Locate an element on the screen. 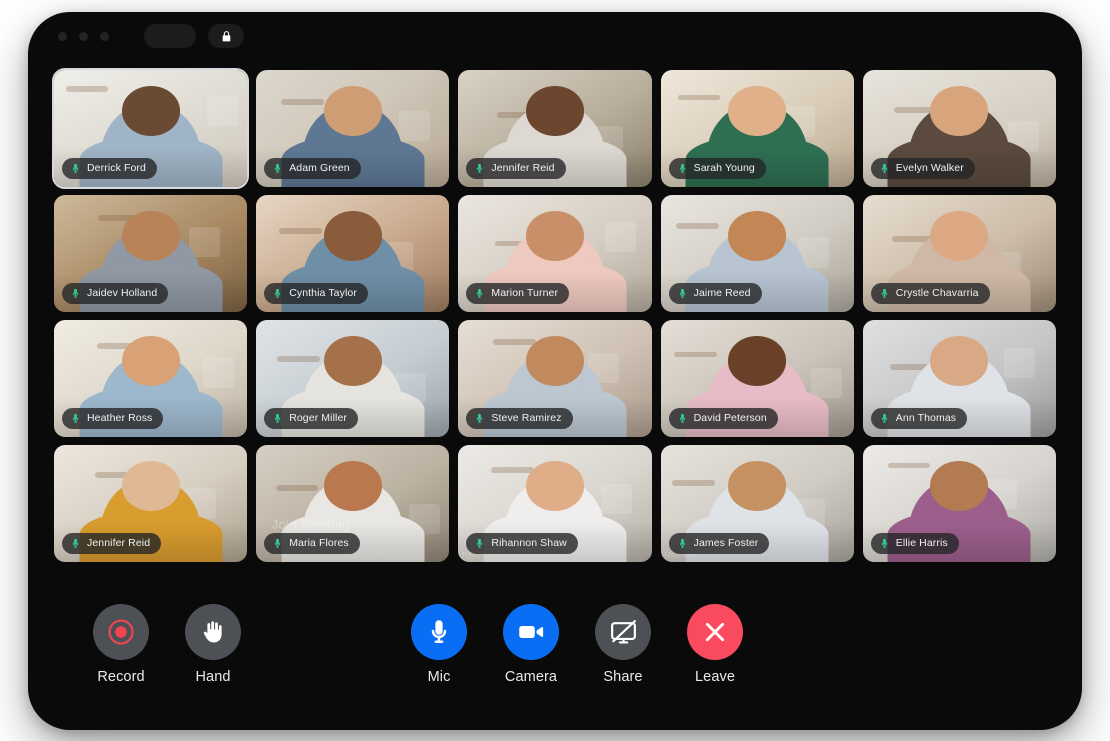 The image size is (1110, 741). participant-name-badge: Cynthia Taylor is located at coordinates (316, 293).